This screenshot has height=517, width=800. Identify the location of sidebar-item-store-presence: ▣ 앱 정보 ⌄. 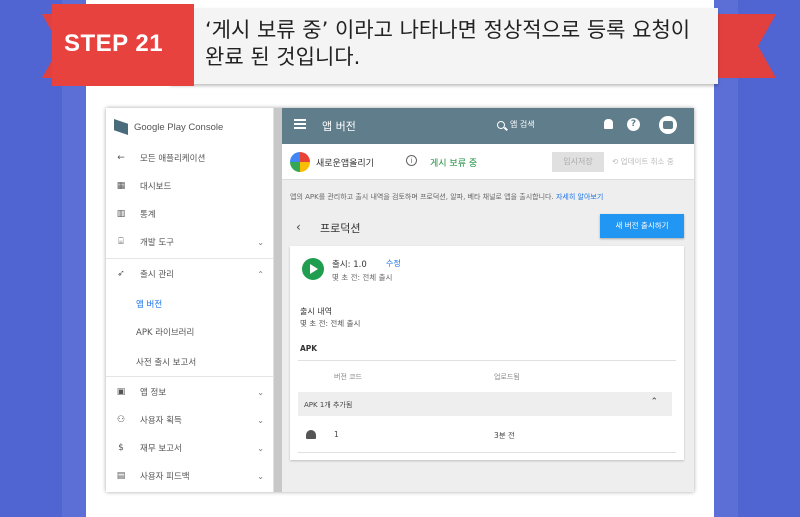
(190, 392).